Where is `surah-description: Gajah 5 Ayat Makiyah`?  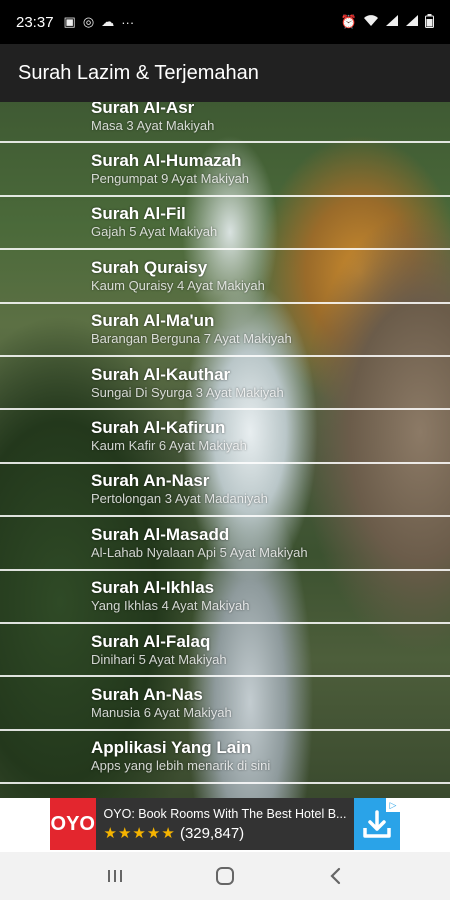
surah-description: Gajah 5 Ayat Makiyah is located at coordinates (154, 232).